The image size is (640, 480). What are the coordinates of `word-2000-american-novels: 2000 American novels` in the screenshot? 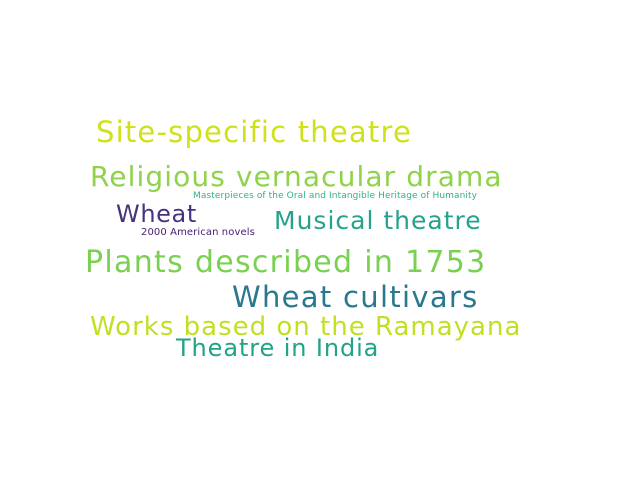 It's located at (198, 232).